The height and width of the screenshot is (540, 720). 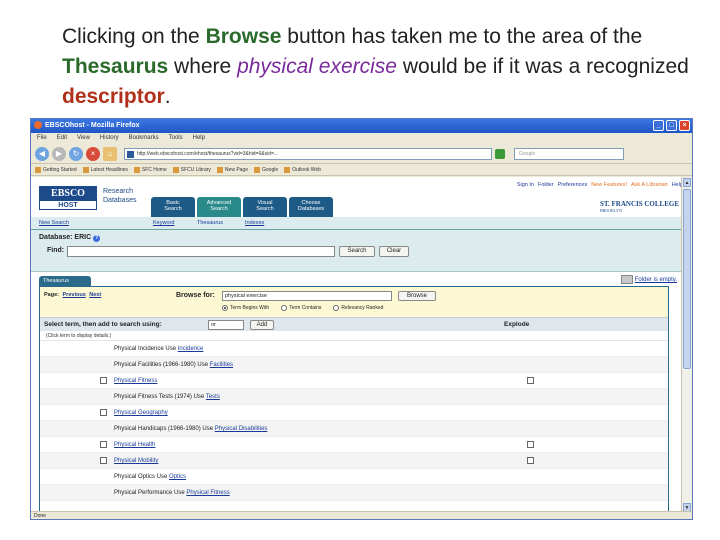 I want to click on search-button: Search, so click(x=357, y=251).